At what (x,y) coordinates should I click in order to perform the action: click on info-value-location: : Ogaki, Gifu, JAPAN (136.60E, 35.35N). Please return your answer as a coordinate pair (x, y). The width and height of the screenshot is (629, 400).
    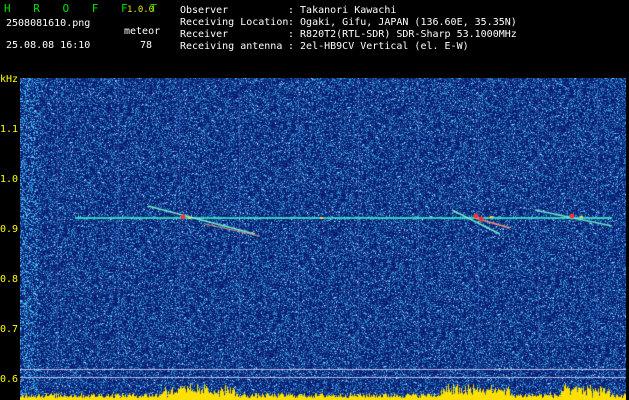
    Looking at the image, I should click on (402, 22).